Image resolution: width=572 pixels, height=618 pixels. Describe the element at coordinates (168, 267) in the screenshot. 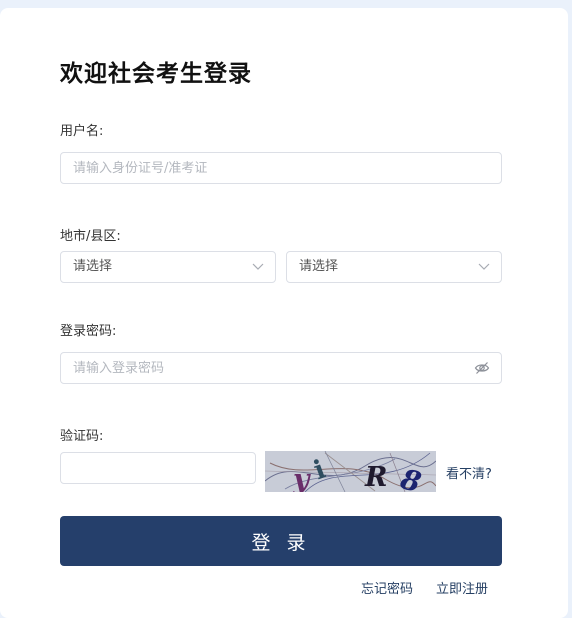

I see `city-select: 请选择` at that location.